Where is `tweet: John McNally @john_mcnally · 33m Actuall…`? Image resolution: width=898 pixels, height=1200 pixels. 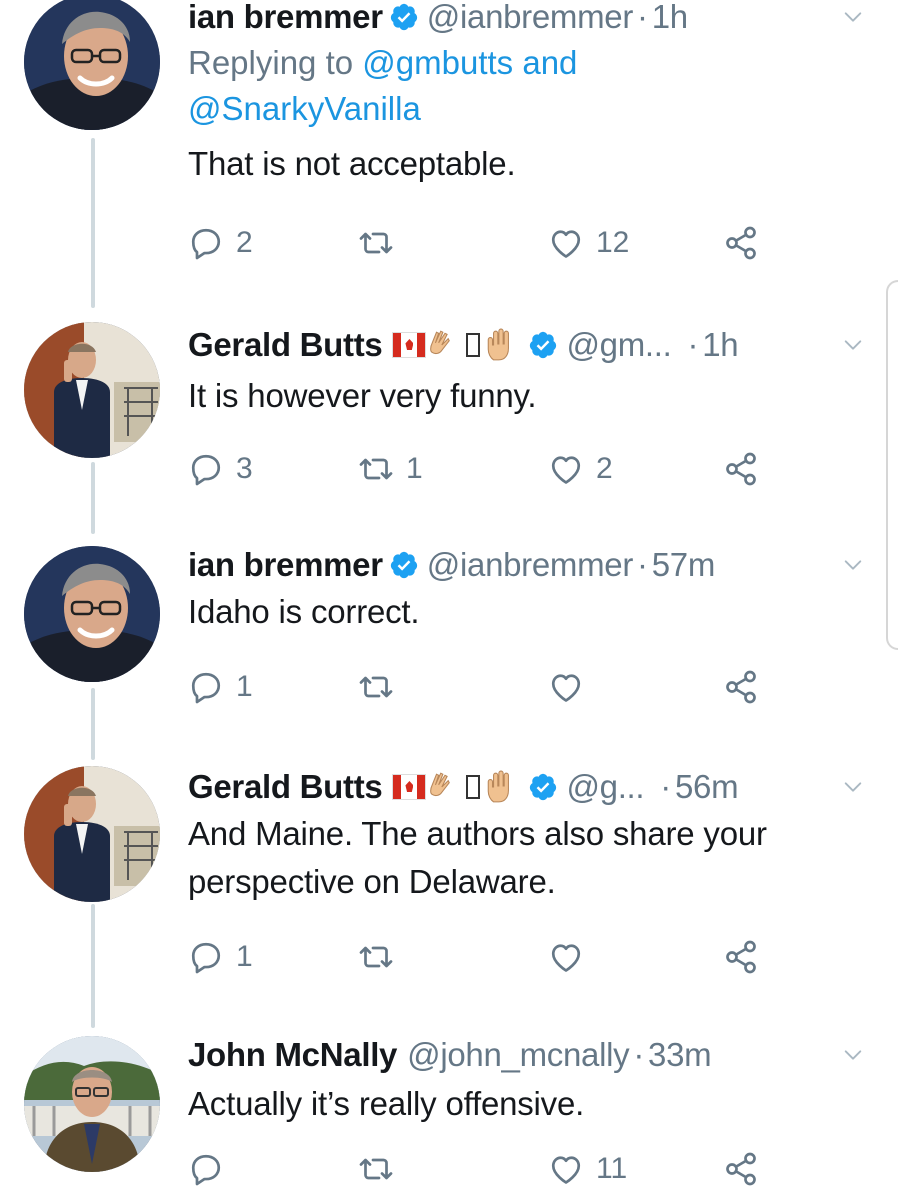
tweet: John McNally @john_mcnally · 33m Actuall… is located at coordinates (449, 1115).